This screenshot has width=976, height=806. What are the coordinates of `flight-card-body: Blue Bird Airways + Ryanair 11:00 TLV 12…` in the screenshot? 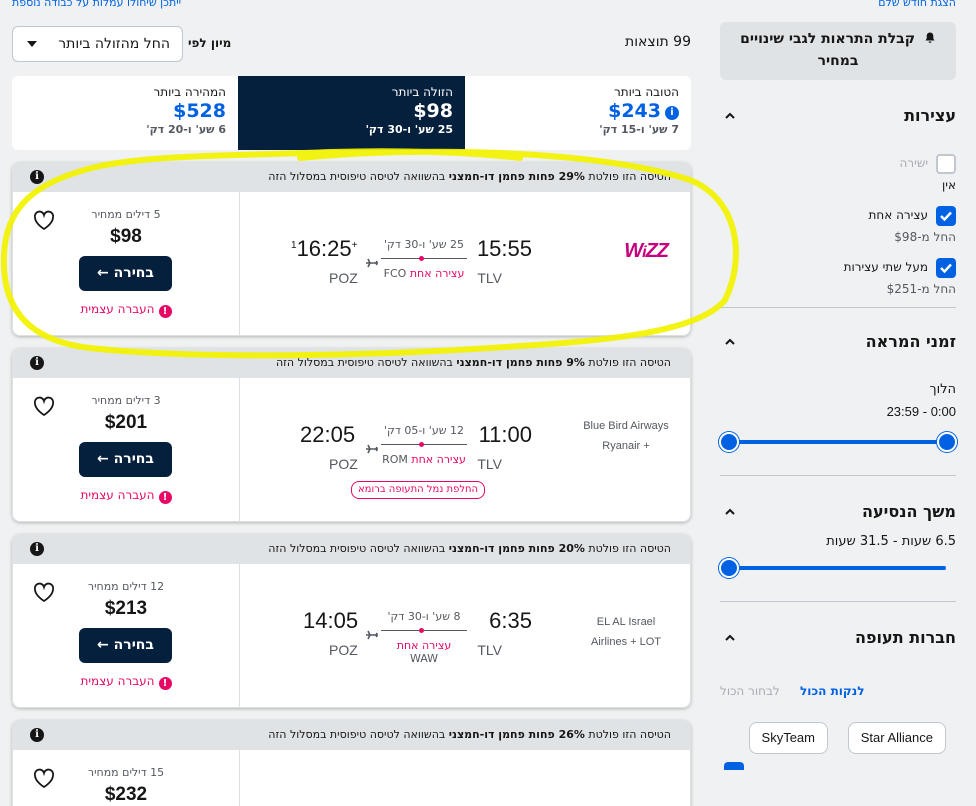 It's located at (351, 450).